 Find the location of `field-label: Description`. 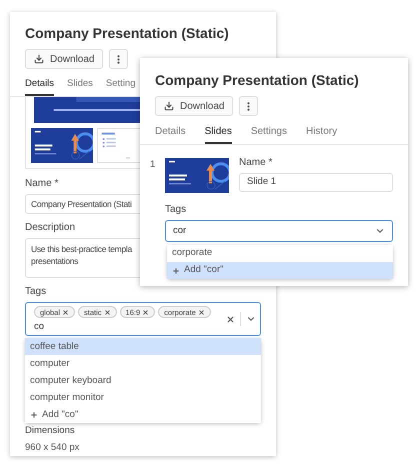

field-label: Description is located at coordinates (50, 228).